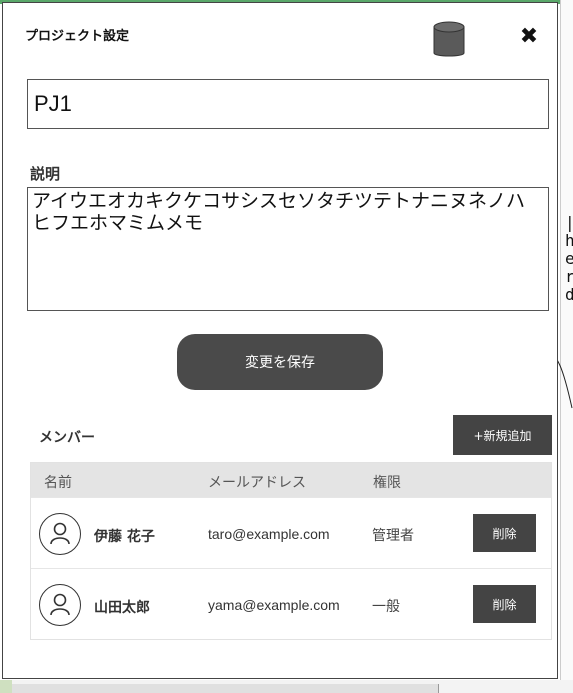 Image resolution: width=573 pixels, height=693 pixels. Describe the element at coordinates (274, 605) in the screenshot. I see `member-email: yama@example.com` at that location.